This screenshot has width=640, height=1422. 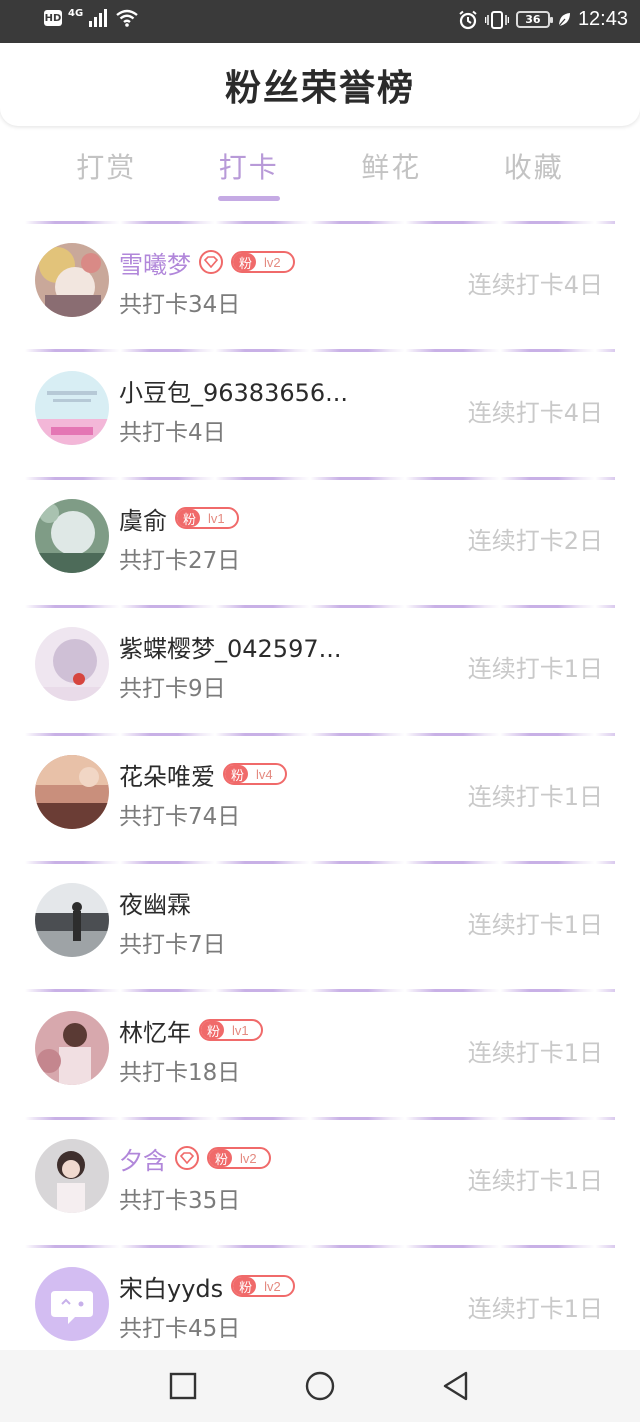 What do you see at coordinates (106, 167) in the screenshot?
I see `tab-label: 打赏` at bounding box center [106, 167].